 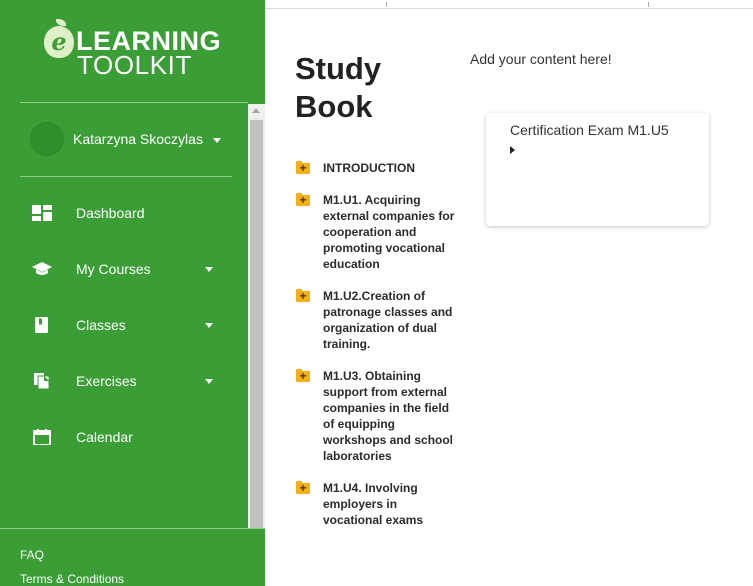 I want to click on scroll-up-arrow-icon, so click(x=256, y=110).